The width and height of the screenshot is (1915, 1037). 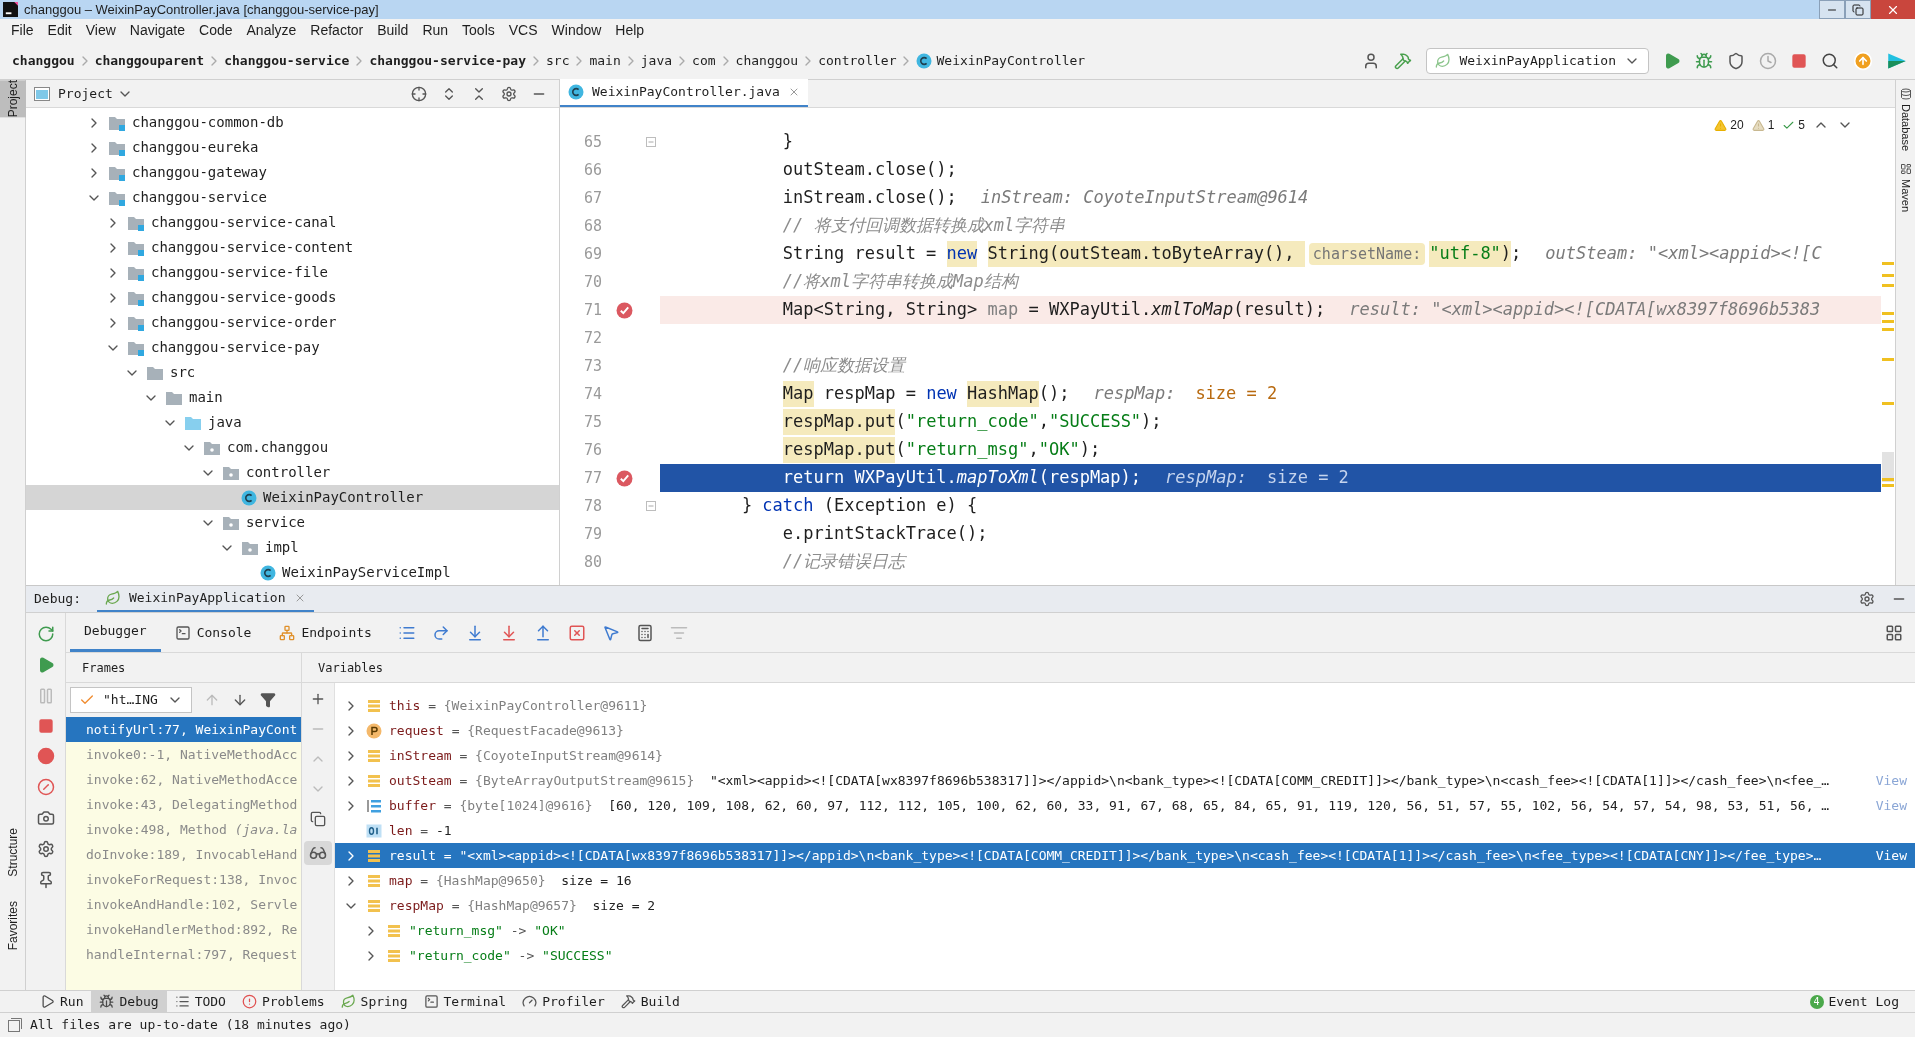 What do you see at coordinates (523, 30) in the screenshot?
I see `menu-item: VCS` at bounding box center [523, 30].